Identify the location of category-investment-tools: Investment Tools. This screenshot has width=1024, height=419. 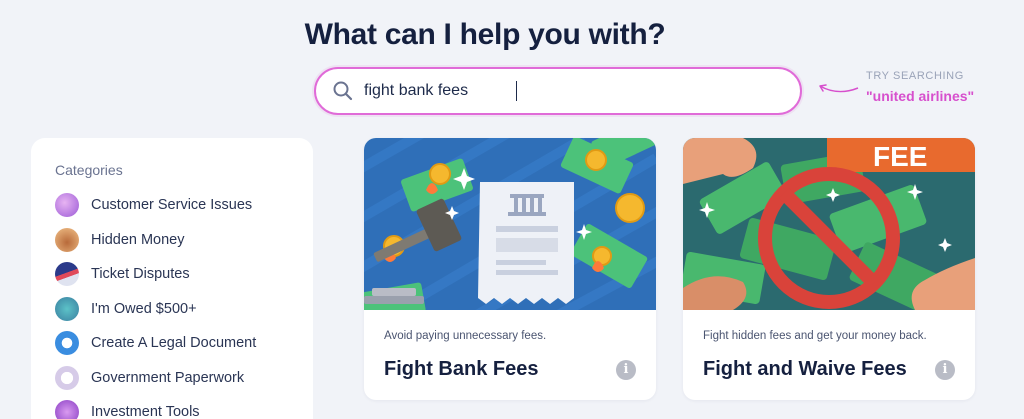
(172, 407).